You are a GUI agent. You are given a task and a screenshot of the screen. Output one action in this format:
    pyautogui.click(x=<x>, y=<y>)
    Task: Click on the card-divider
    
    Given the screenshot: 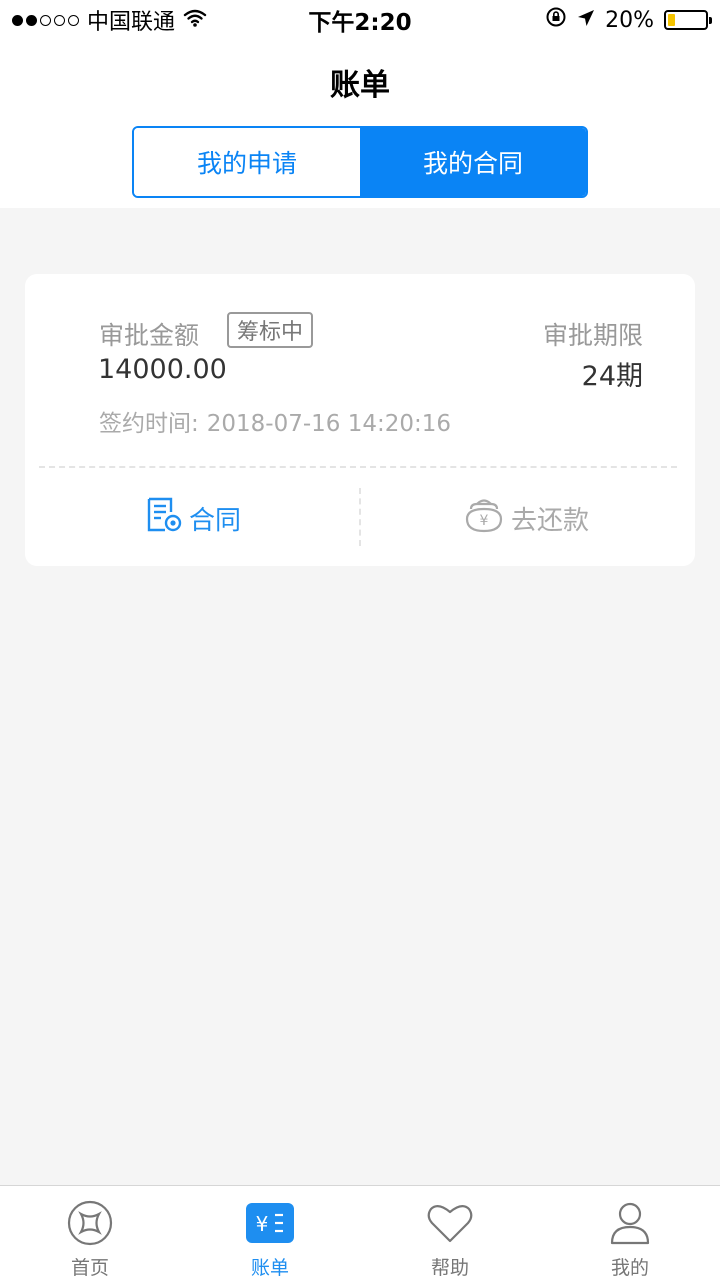 What is the action you would take?
    pyautogui.click(x=358, y=467)
    